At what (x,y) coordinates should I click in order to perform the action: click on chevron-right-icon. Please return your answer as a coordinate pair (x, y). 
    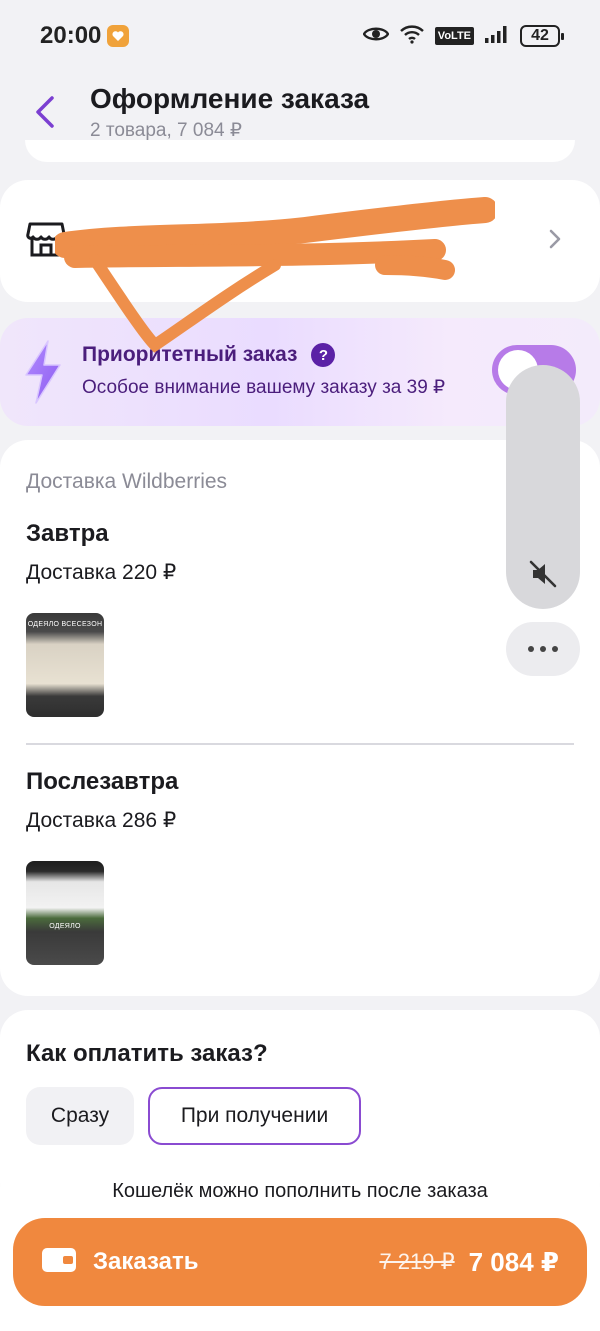
    Looking at the image, I should click on (555, 241).